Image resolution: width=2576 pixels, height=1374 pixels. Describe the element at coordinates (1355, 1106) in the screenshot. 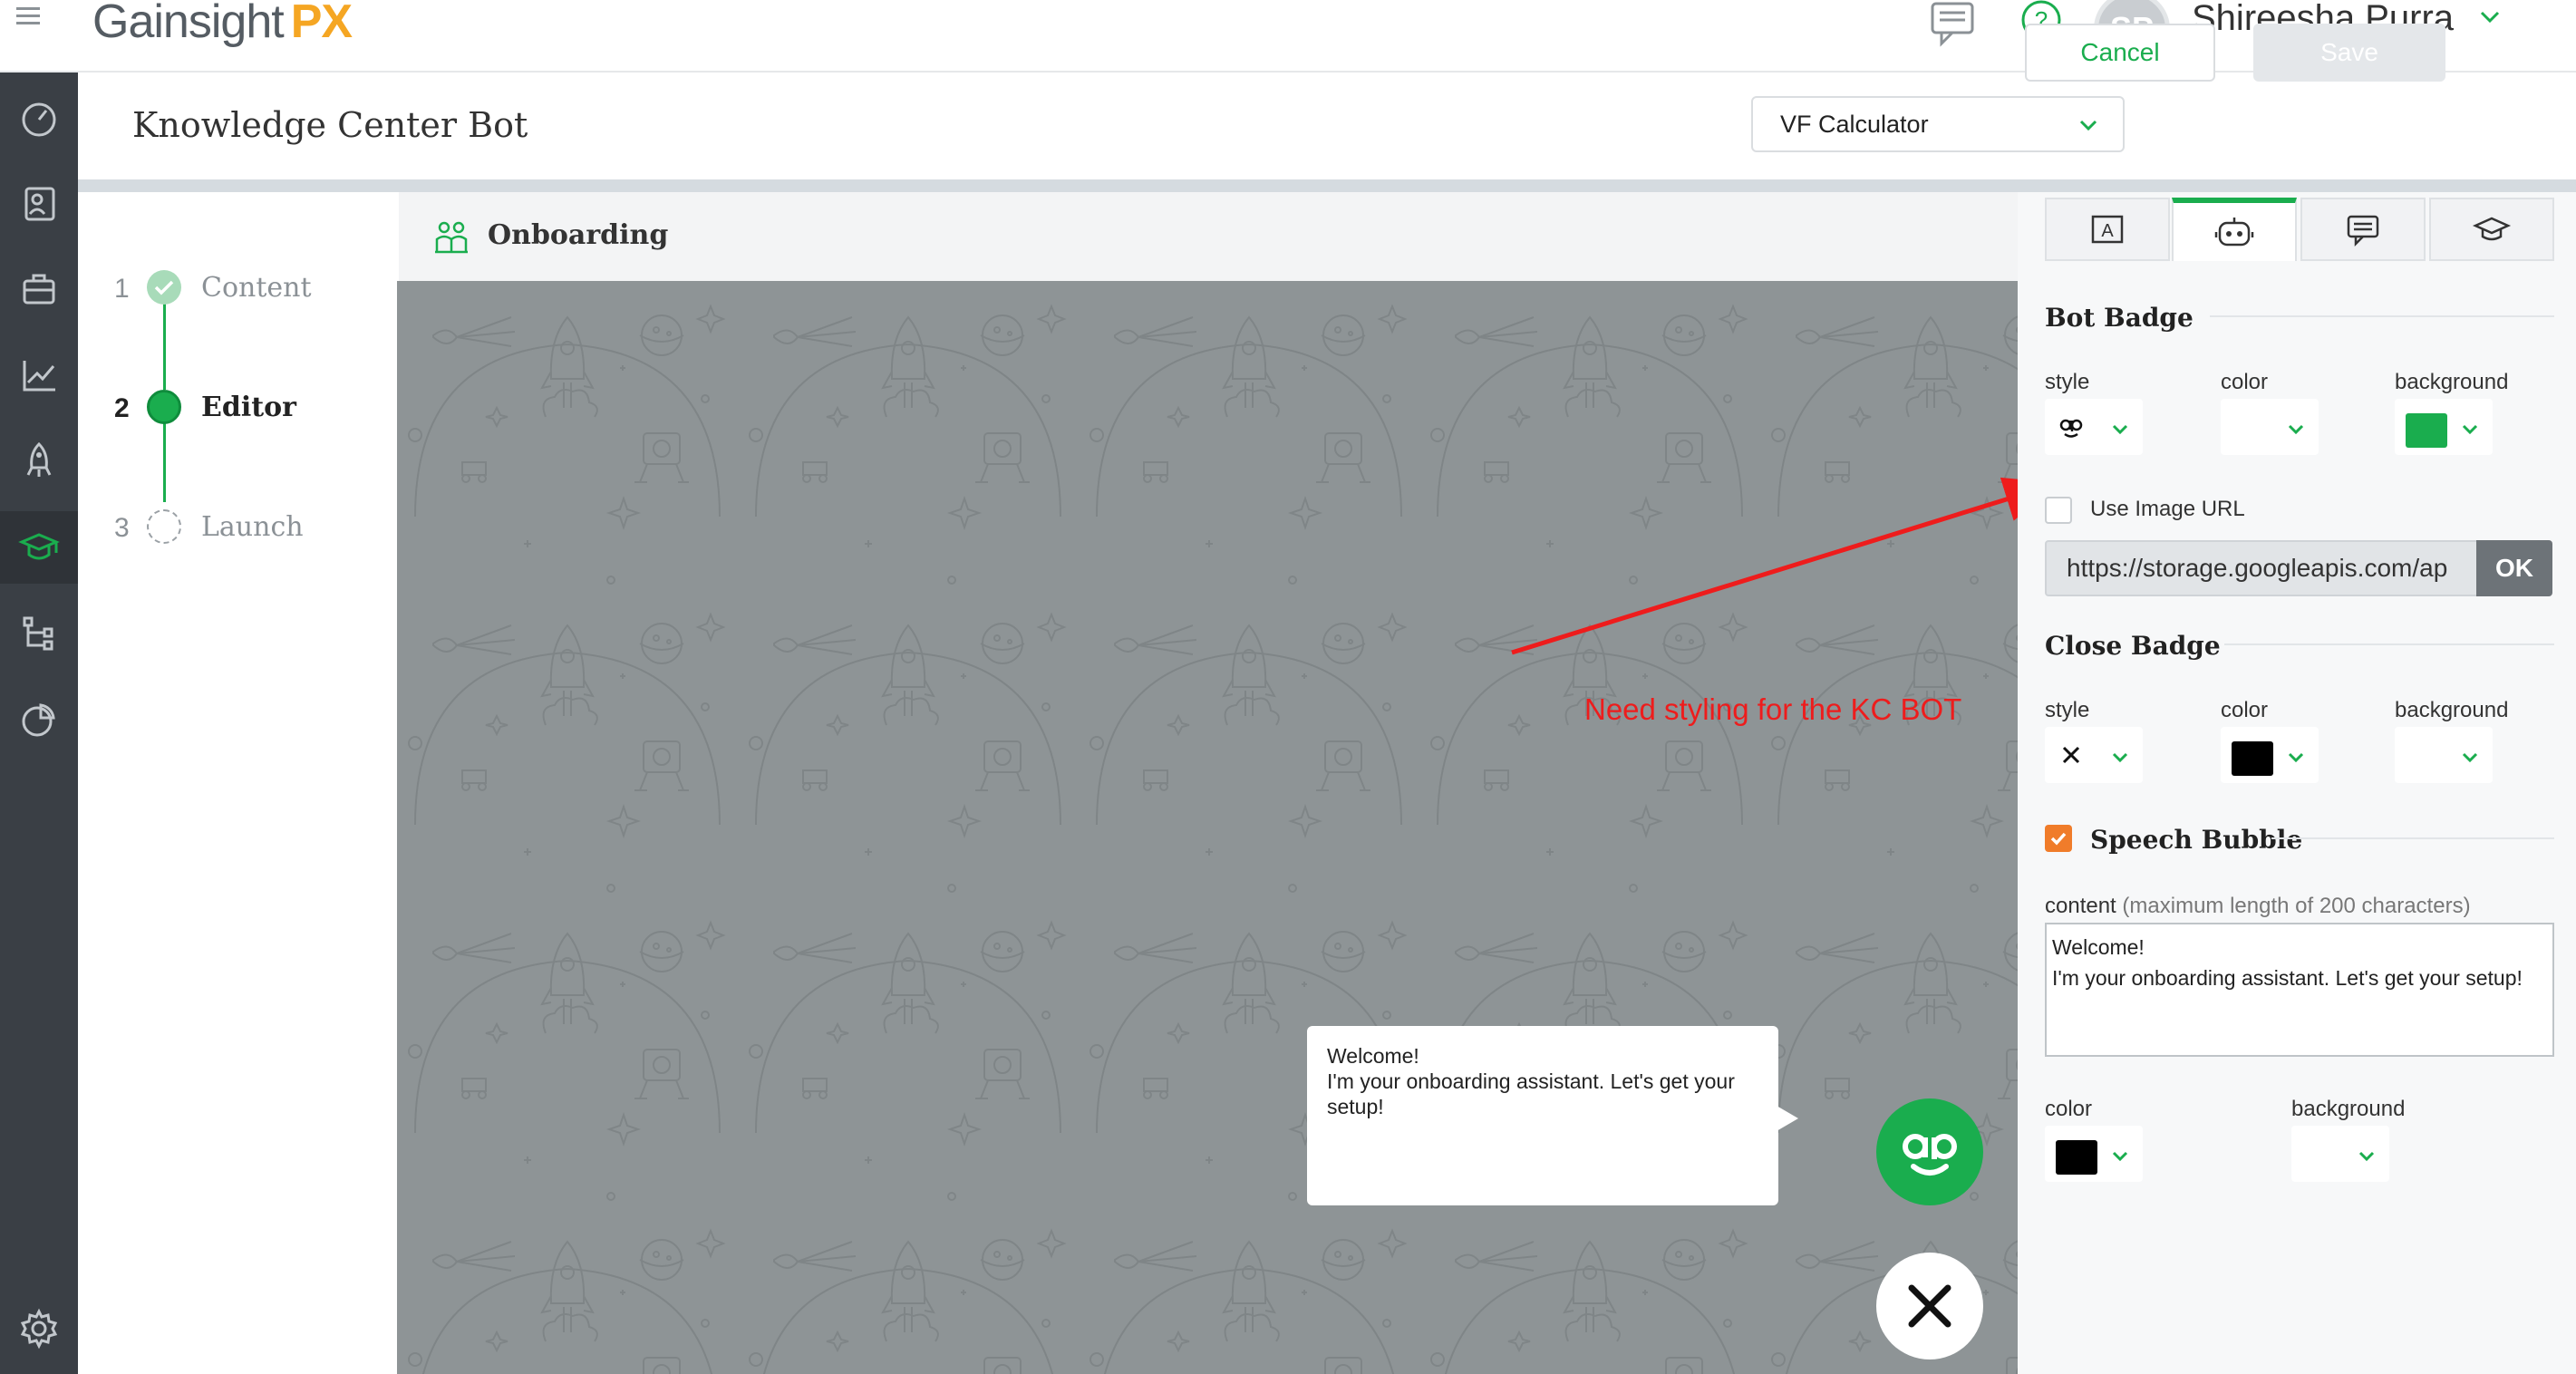

I see `bubble-text: setup!` at that location.